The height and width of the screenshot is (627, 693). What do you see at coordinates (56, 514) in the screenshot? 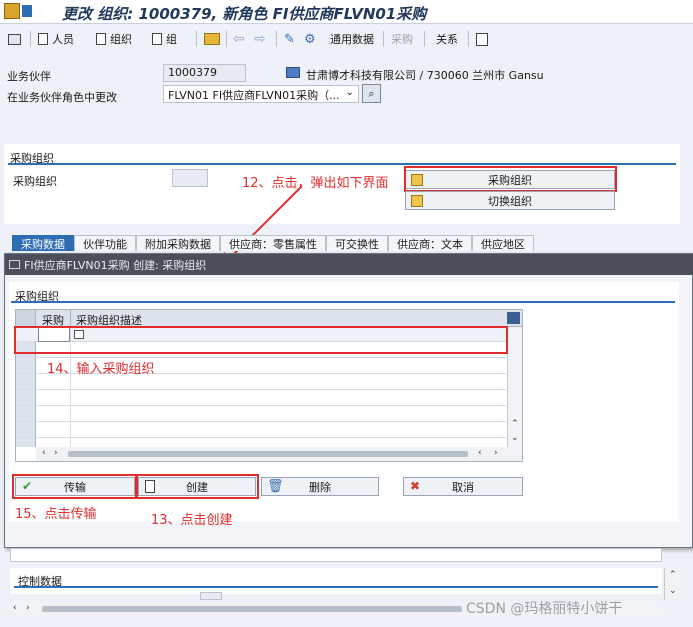
I see `annotation-15: 15、点击传输` at bounding box center [56, 514].